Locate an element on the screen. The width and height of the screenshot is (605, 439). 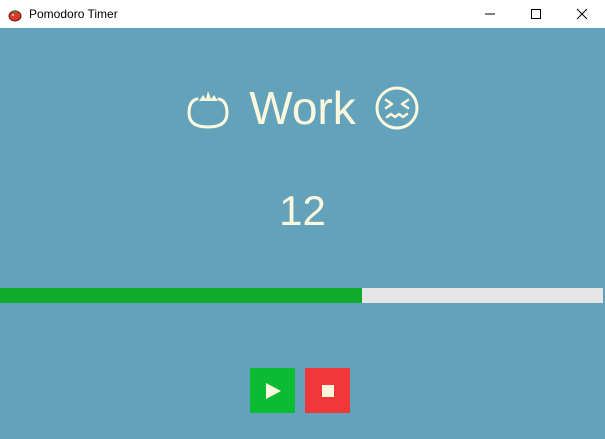
stop-icon is located at coordinates (327, 390).